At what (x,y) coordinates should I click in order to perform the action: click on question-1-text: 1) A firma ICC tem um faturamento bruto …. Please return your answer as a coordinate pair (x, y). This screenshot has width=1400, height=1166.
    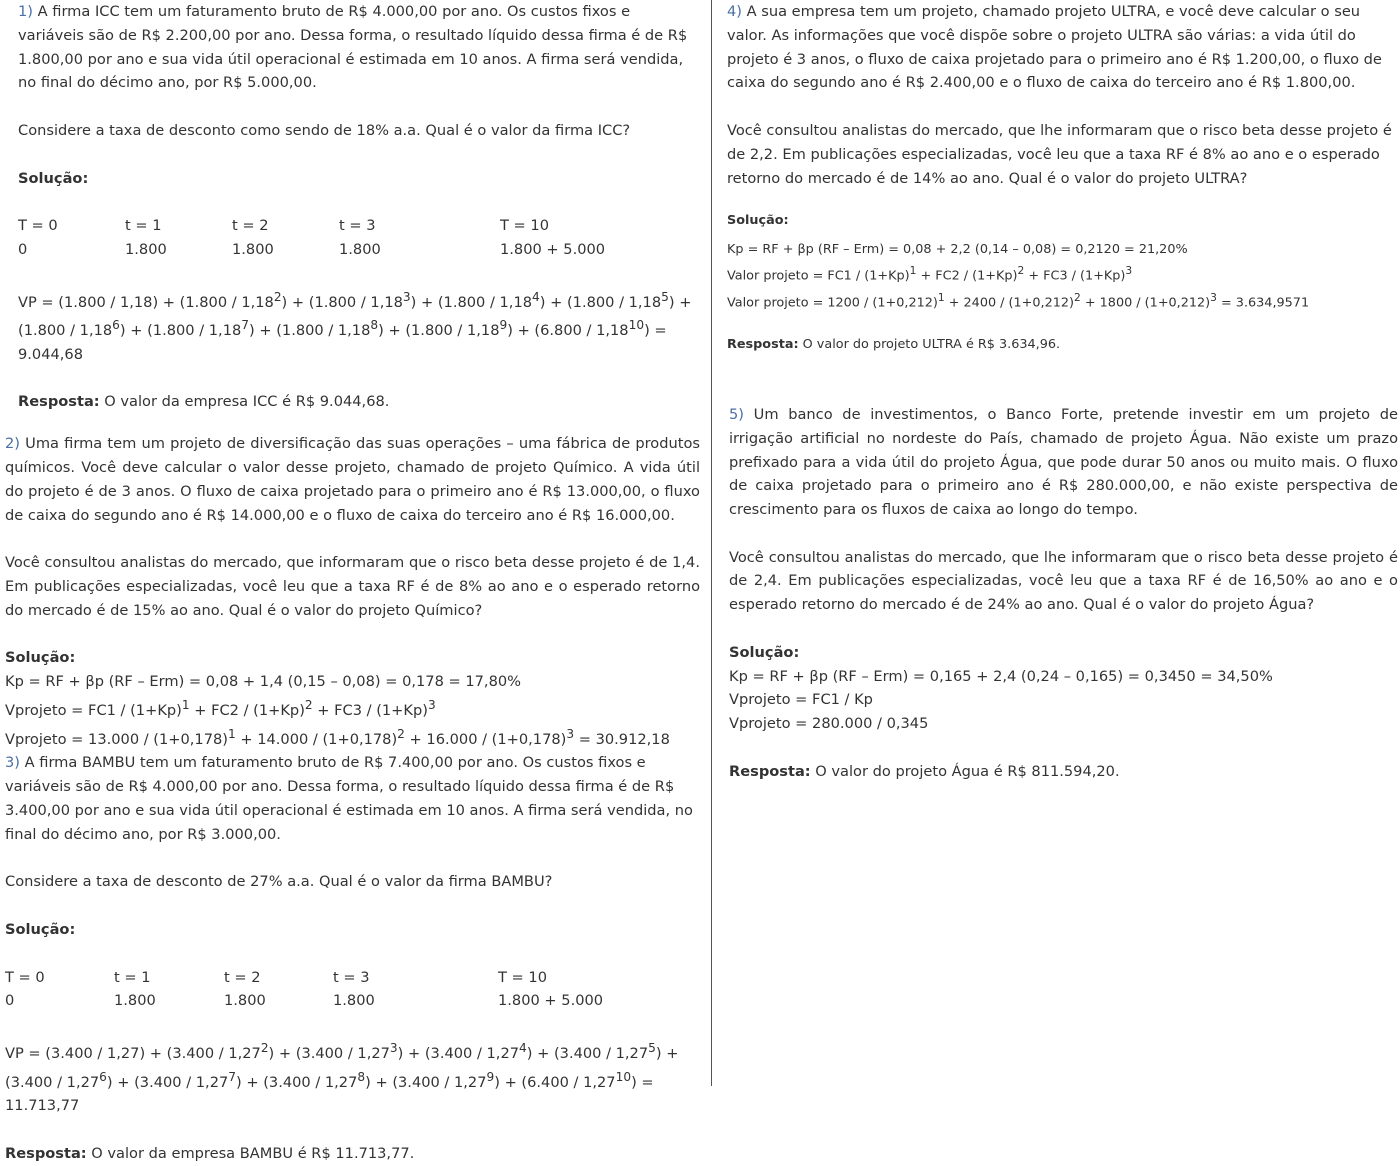
    Looking at the image, I should click on (353, 47).